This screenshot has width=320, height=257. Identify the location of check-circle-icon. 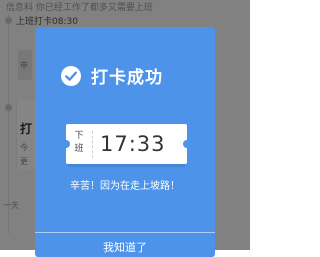
(71, 75).